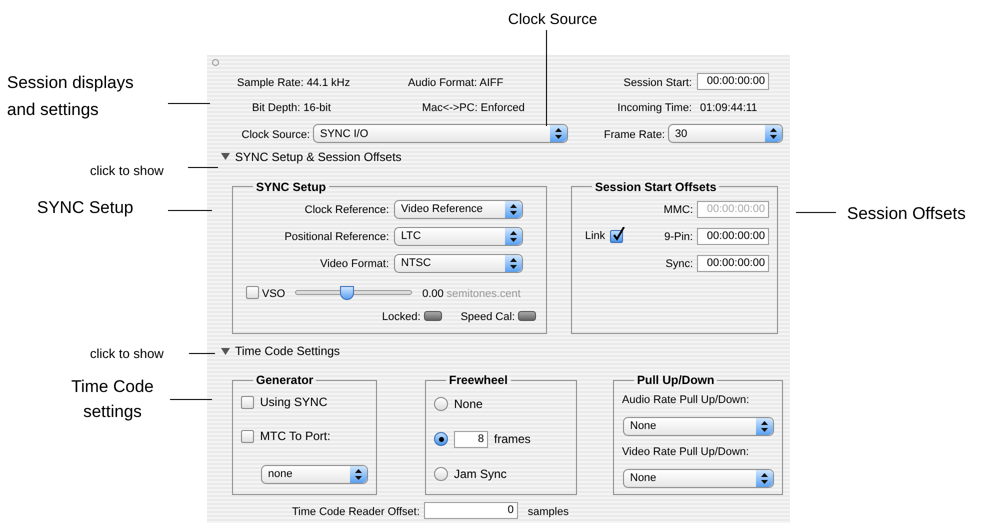  I want to click on label: Positional Reference:, so click(336, 237).